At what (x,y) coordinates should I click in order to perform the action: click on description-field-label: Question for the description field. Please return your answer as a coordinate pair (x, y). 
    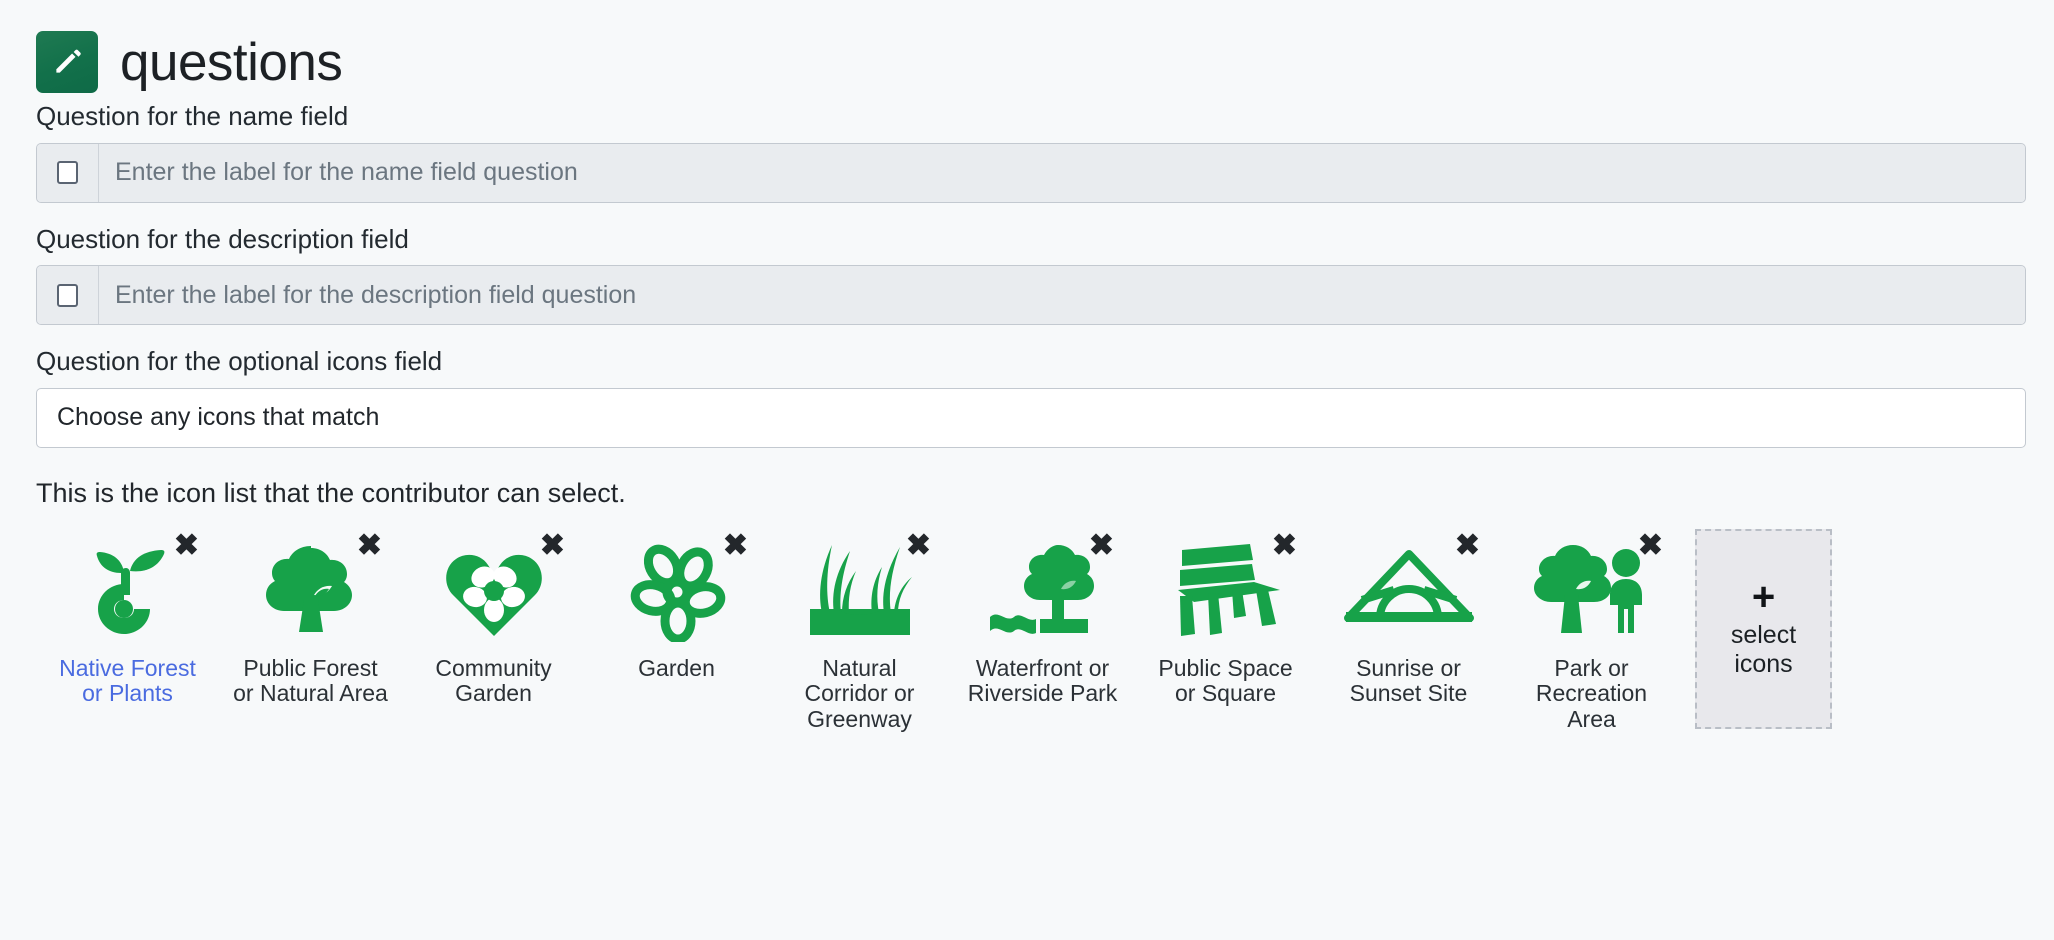
    Looking at the image, I should click on (222, 238).